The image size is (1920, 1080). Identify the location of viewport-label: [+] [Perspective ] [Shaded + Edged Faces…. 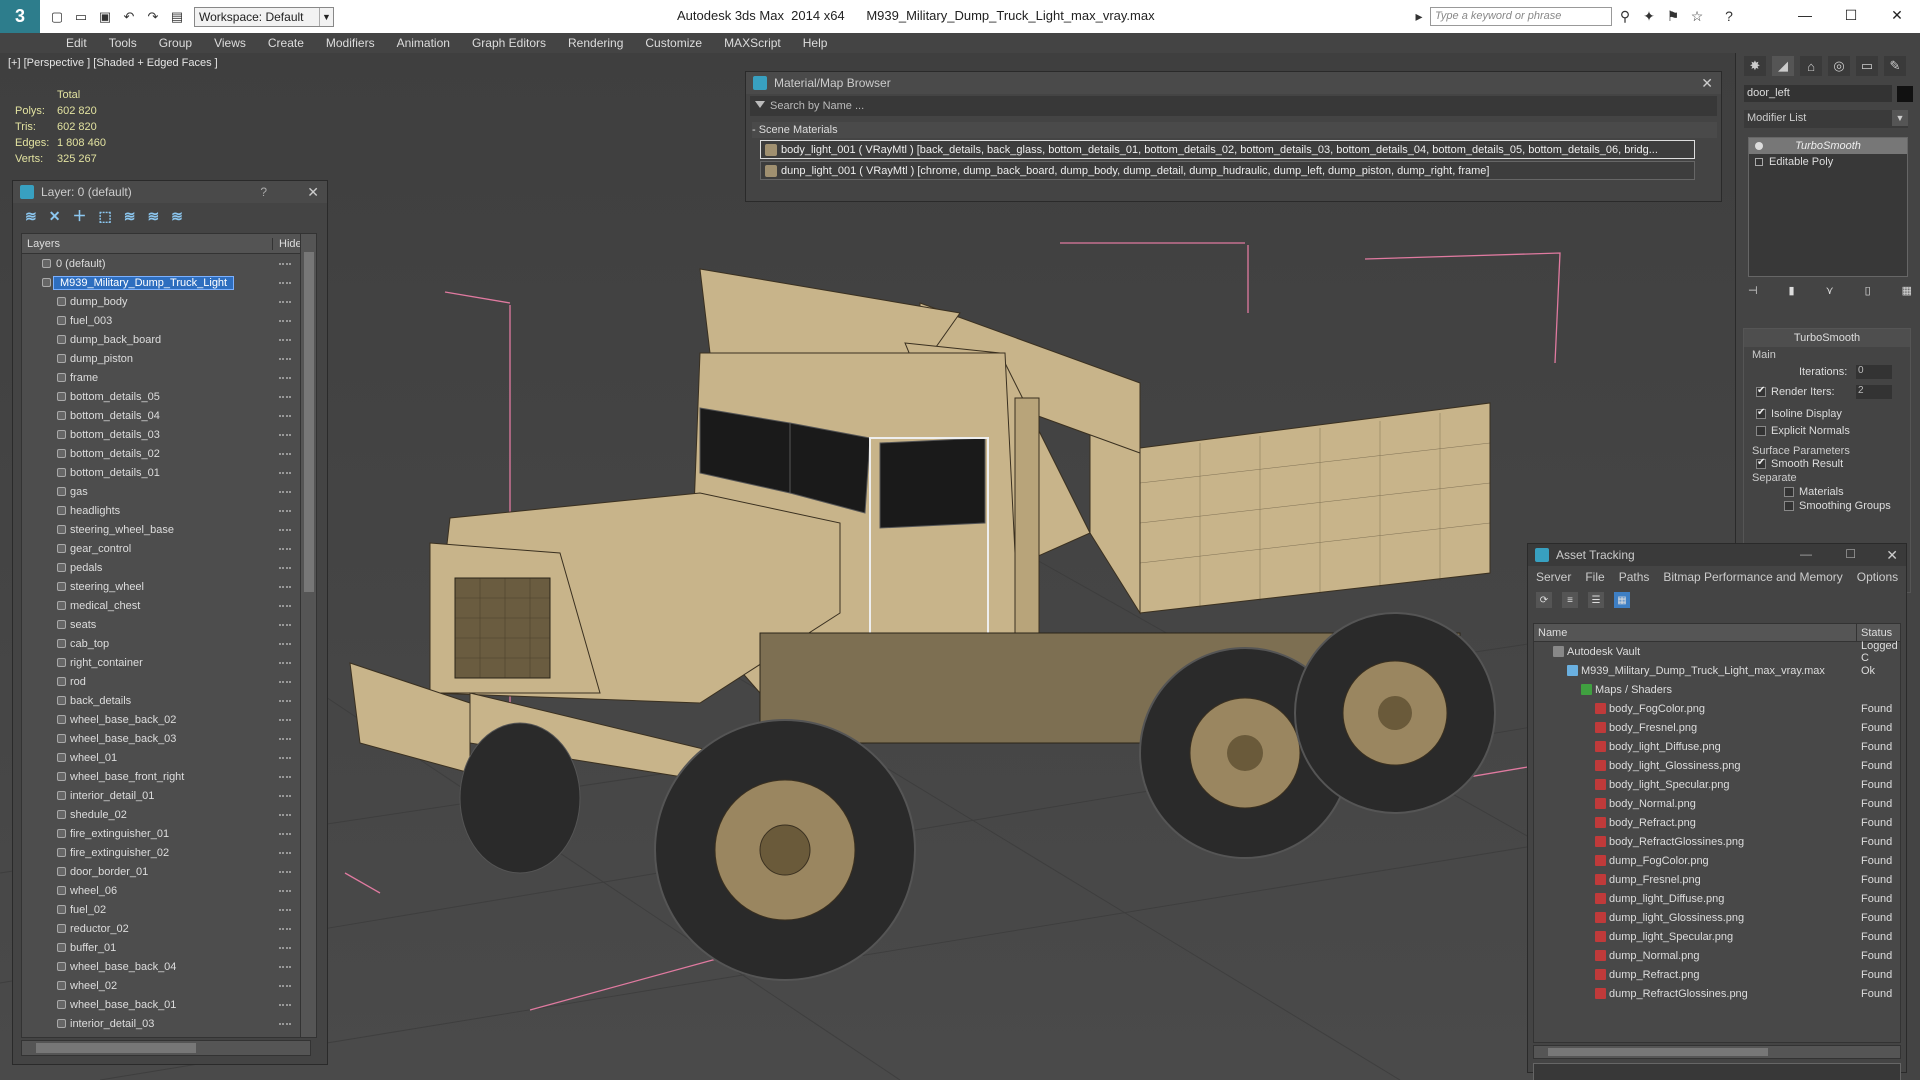
(113, 63).